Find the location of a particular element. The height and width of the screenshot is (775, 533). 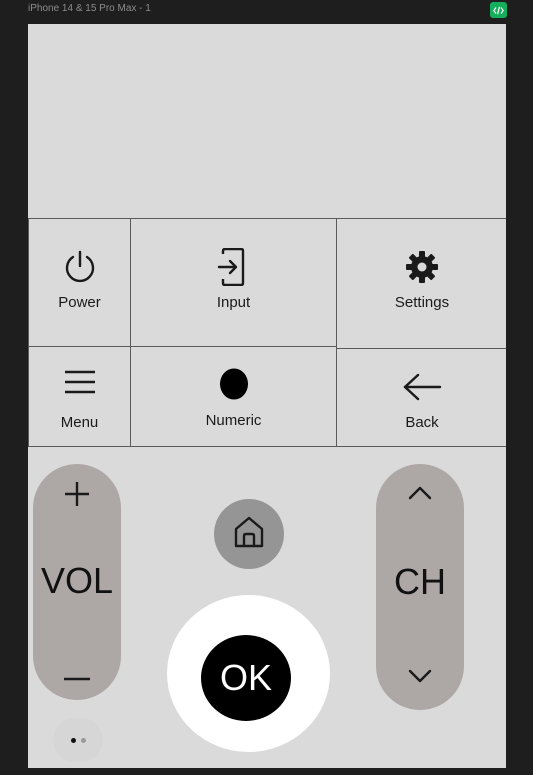

gear-icon is located at coordinates (422, 267).